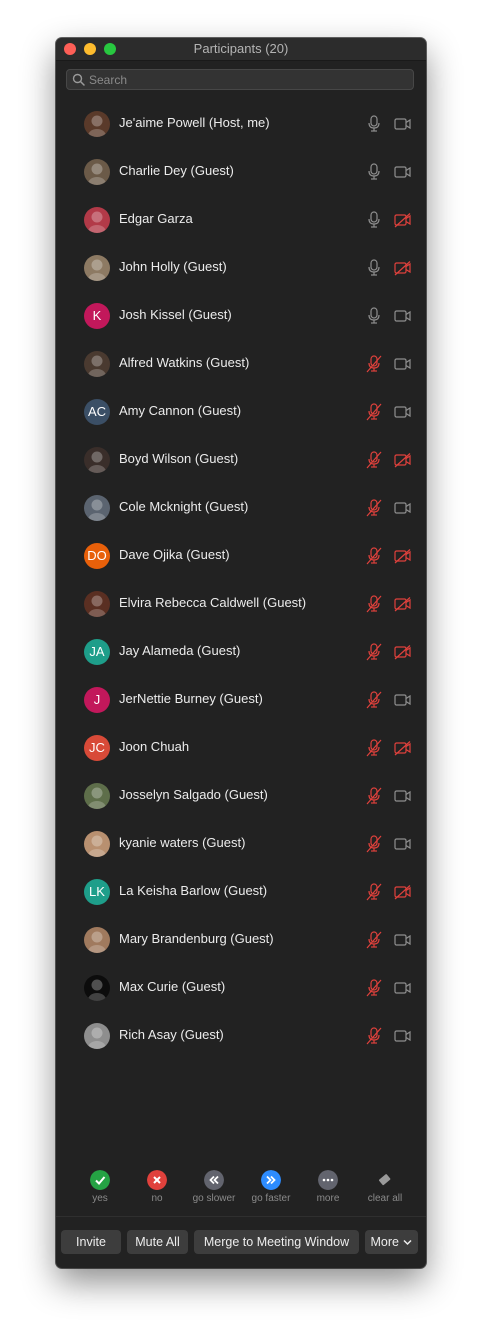 The height and width of the screenshot is (1343, 482). Describe the element at coordinates (241, 604) in the screenshot. I see `participant-row: Elvira Rebecca Caldwell (Guest)` at that location.